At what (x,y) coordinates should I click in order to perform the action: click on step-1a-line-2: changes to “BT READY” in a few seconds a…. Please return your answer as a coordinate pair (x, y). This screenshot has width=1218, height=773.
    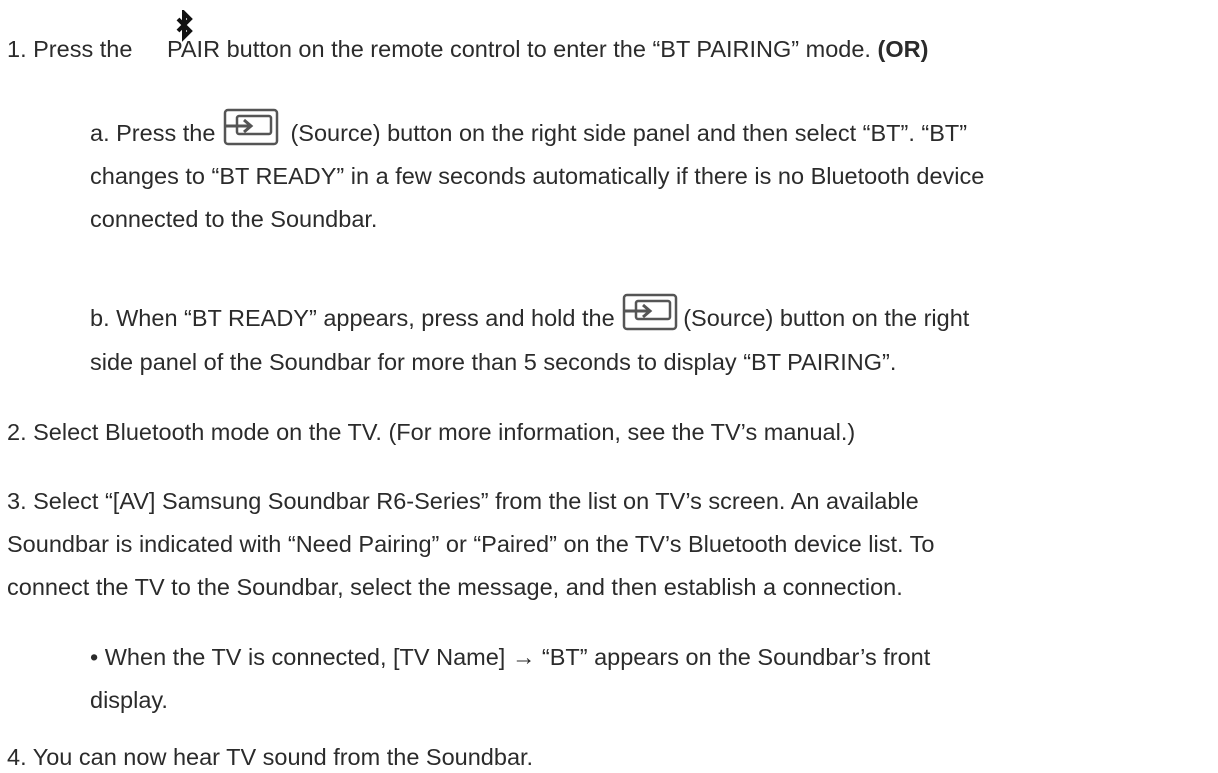
    Looking at the image, I should click on (537, 176).